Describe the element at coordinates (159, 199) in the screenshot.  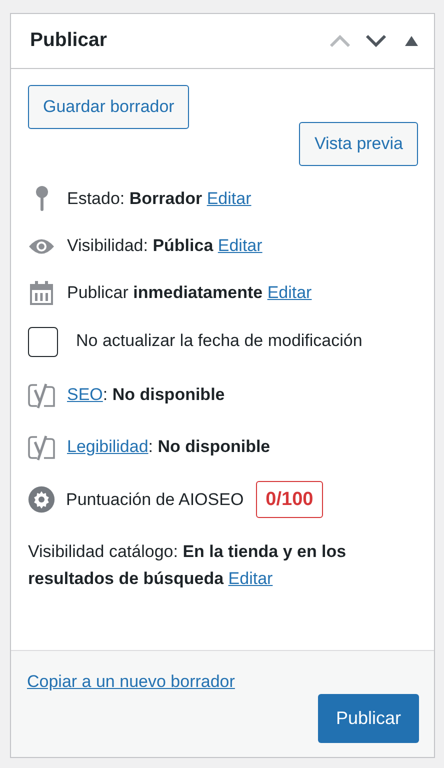
I see `status-text: Estado: Borrador Editar` at that location.